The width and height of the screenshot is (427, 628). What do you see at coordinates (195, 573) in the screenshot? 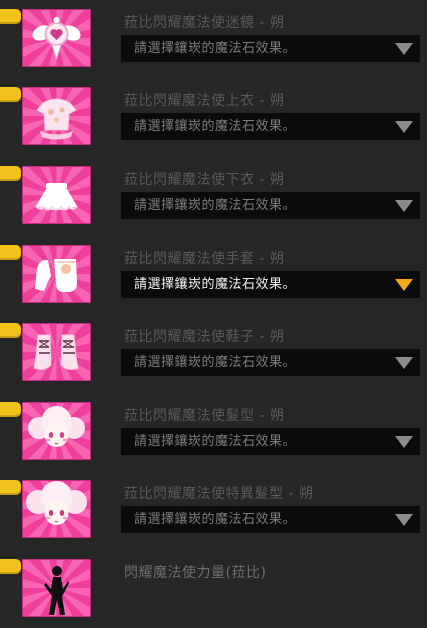
I see `item-name: 閃耀魔法使力量(菈比)` at bounding box center [195, 573].